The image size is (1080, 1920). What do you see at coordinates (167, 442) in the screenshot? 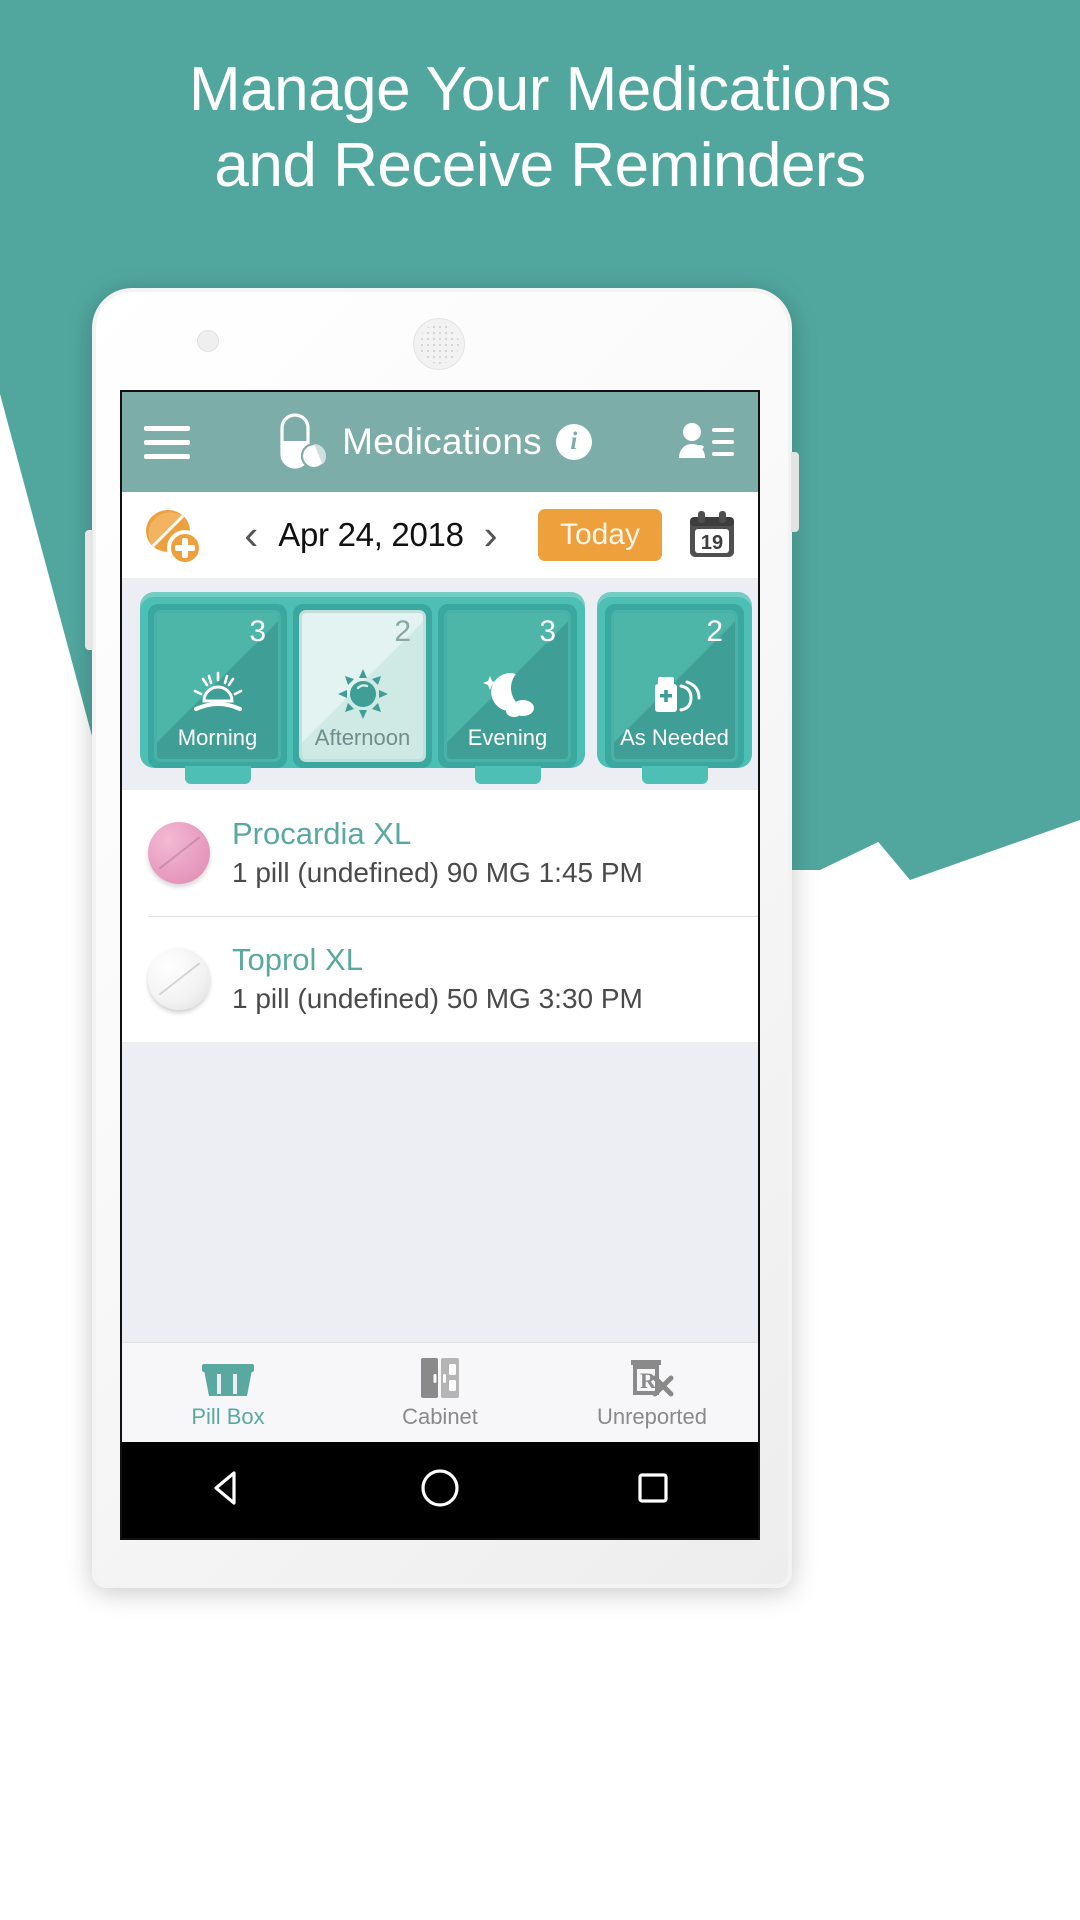
I see `hamburger-menu-icon` at bounding box center [167, 442].